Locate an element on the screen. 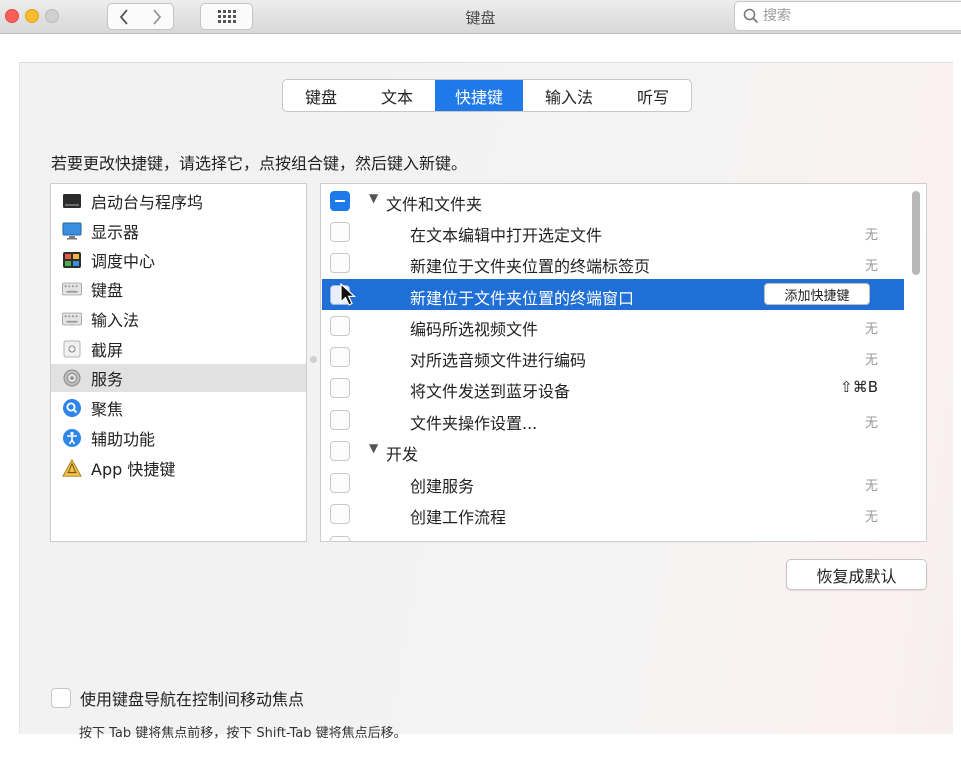 The image size is (961, 769). category-item-input-sources: 输入法 is located at coordinates (178, 319).